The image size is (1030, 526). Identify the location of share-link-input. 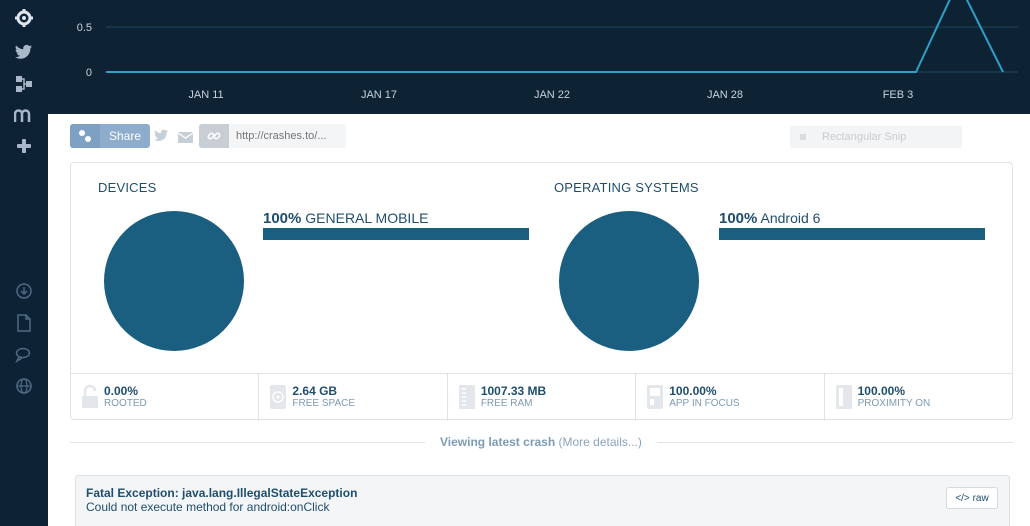
(287, 136).